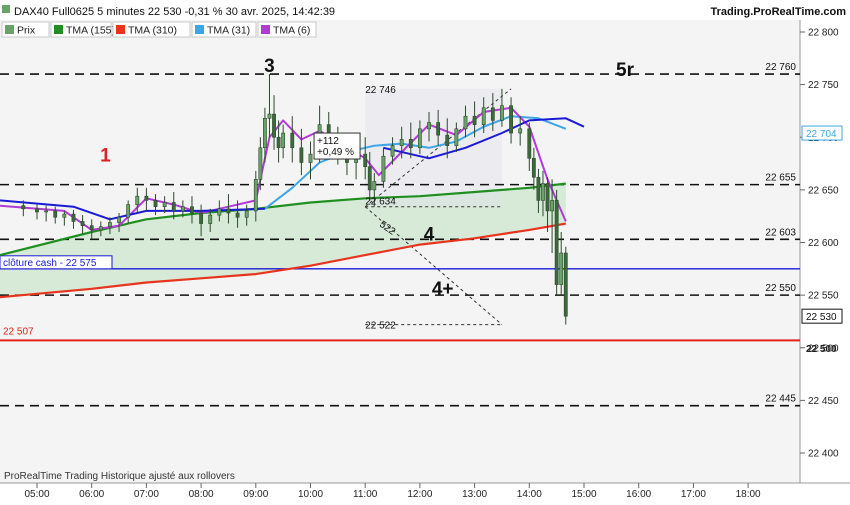  What do you see at coordinates (625, 70) in the screenshot?
I see `wave-label-5r: 5r` at bounding box center [625, 70].